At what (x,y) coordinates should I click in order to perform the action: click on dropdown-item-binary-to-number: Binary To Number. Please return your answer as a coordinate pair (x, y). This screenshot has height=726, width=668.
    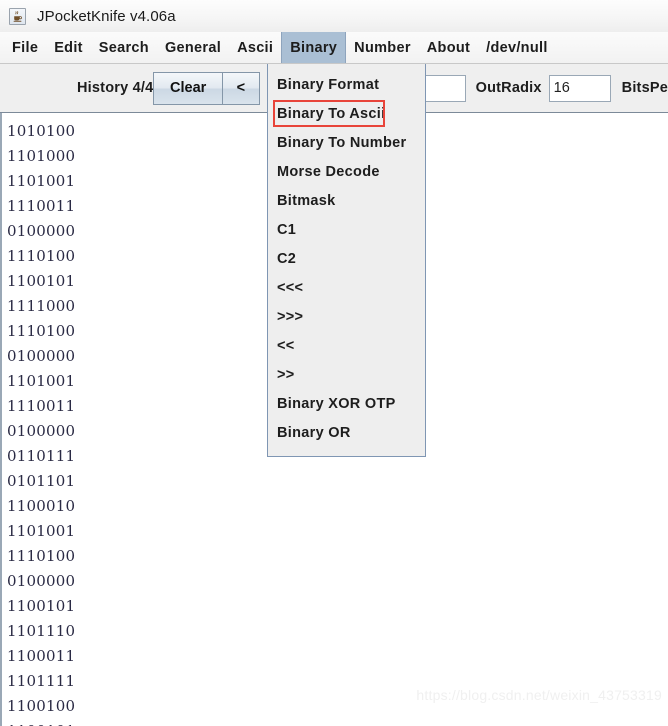
    Looking at the image, I should click on (346, 143).